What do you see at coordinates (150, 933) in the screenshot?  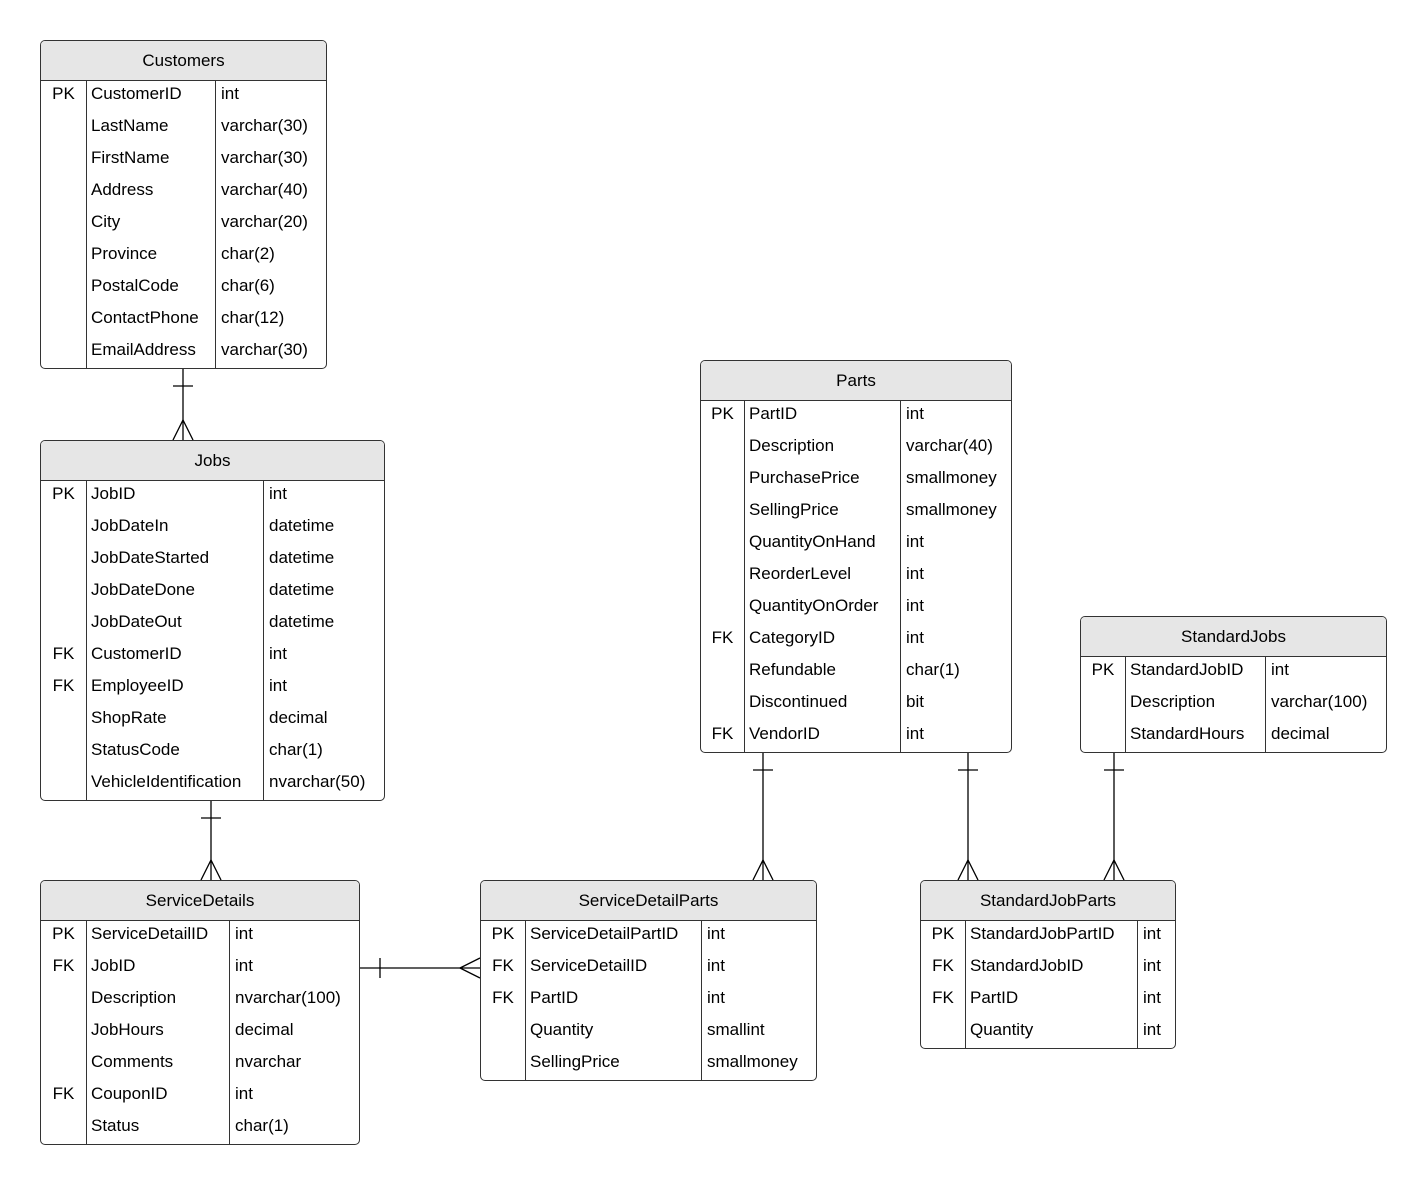 I see `field-name: ServiceDetailID` at bounding box center [150, 933].